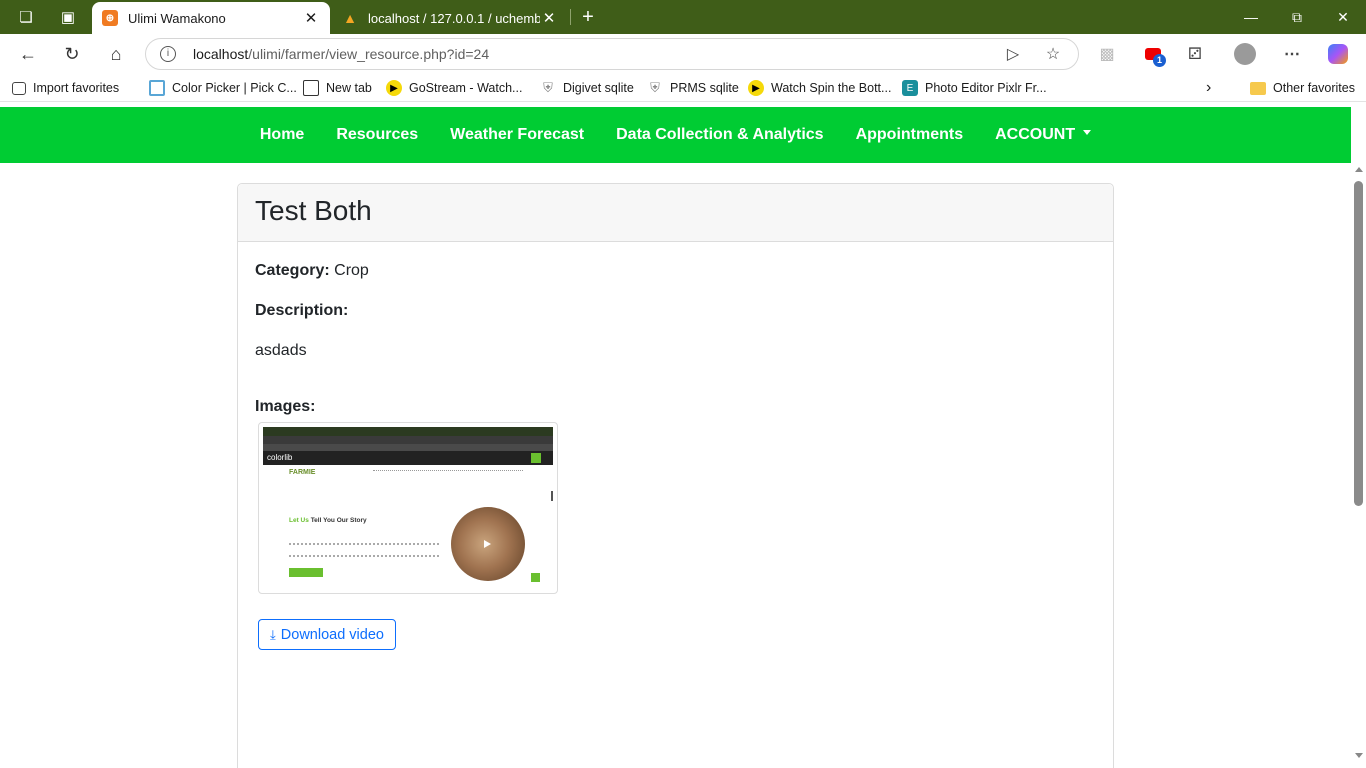 This screenshot has height=768, width=1366. Describe the element at coordinates (1359, 169) in the screenshot. I see `scroll-up-icon` at that location.